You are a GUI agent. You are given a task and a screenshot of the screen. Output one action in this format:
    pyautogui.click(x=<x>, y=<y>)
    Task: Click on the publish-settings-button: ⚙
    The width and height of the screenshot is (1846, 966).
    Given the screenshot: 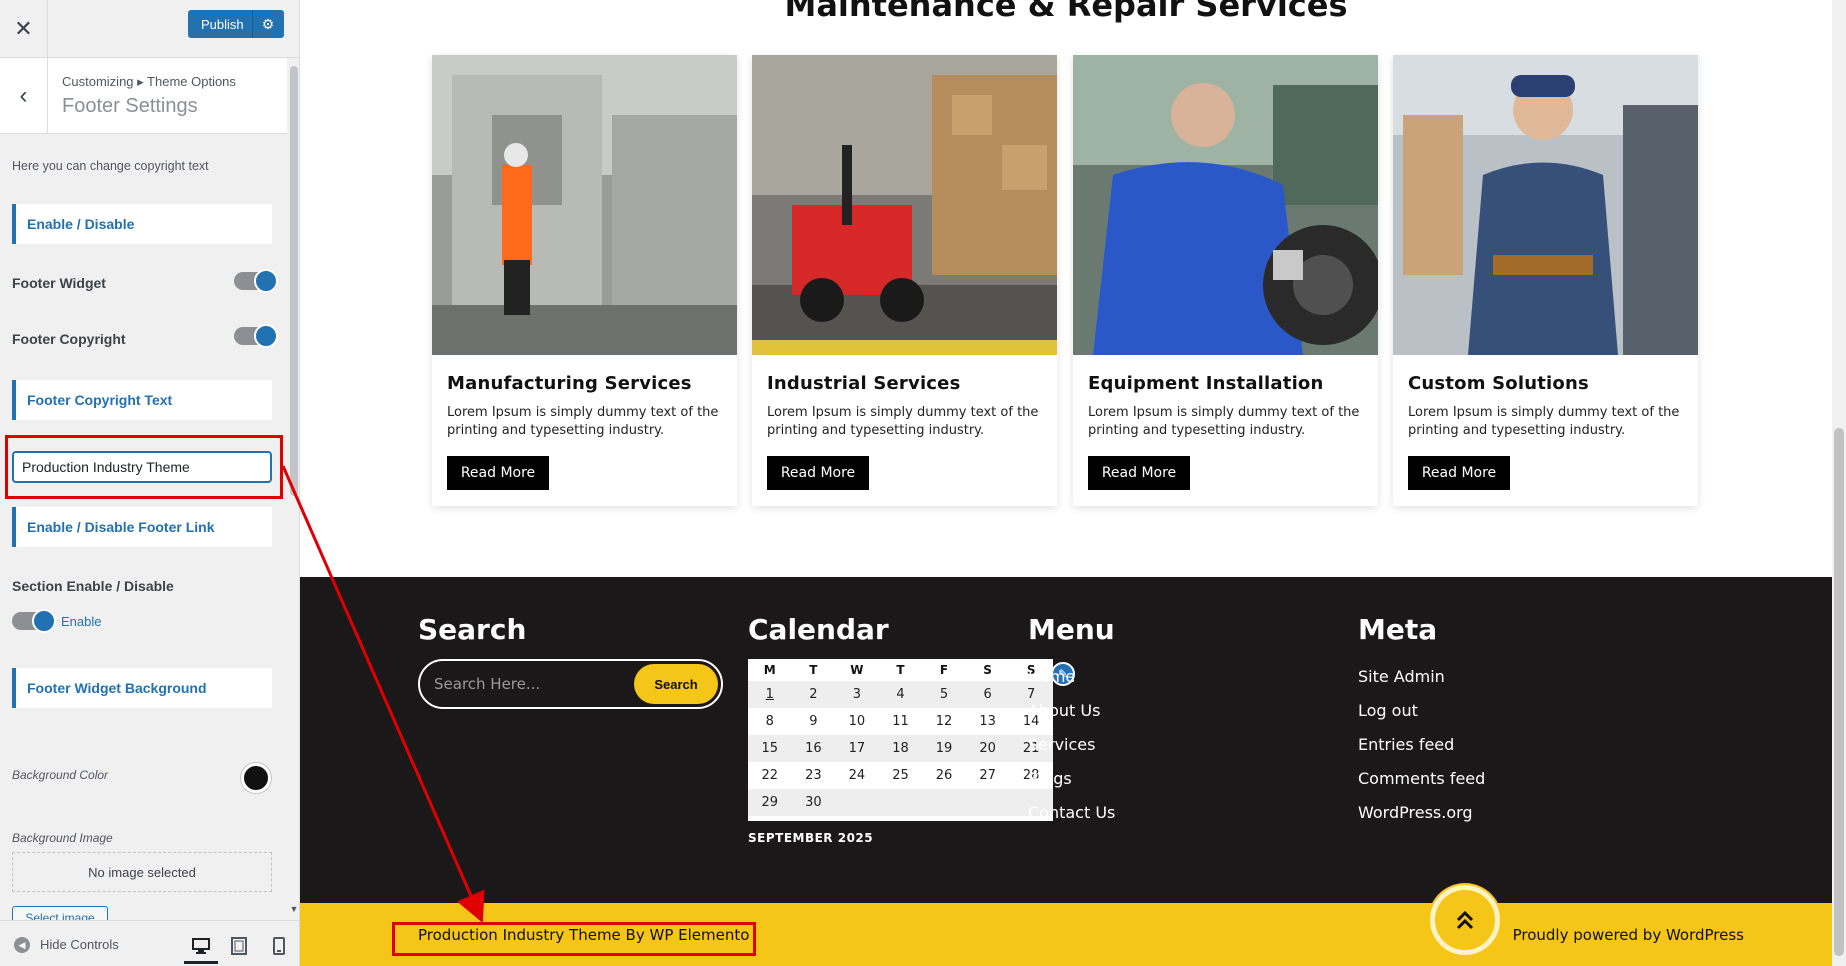 What is the action you would take?
    pyautogui.click(x=268, y=24)
    